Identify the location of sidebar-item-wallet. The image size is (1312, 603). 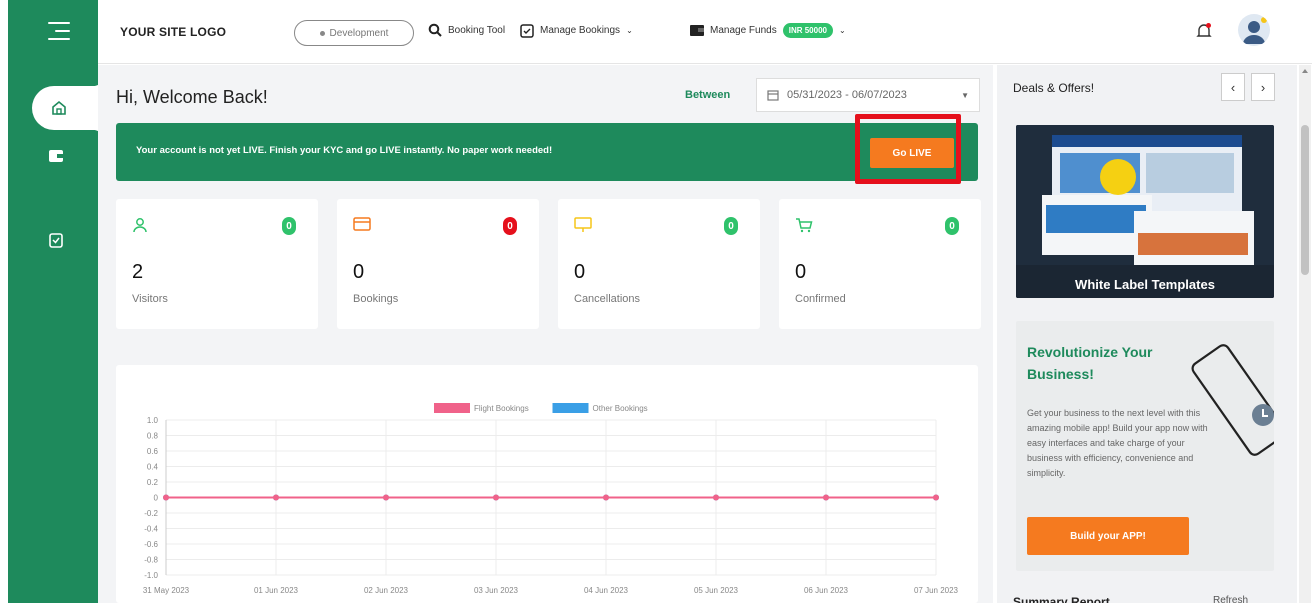
(56, 156).